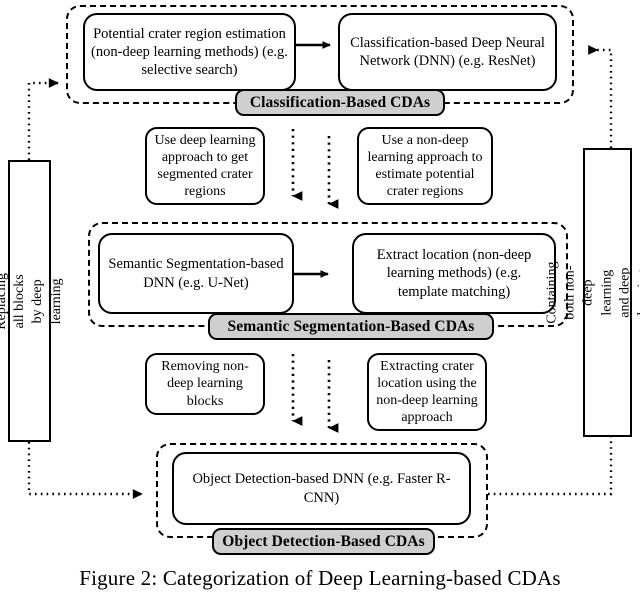 The height and width of the screenshot is (594, 640). Describe the element at coordinates (550, 466) in the screenshot. I see `wire-objectdetection-to-rightbox` at that location.